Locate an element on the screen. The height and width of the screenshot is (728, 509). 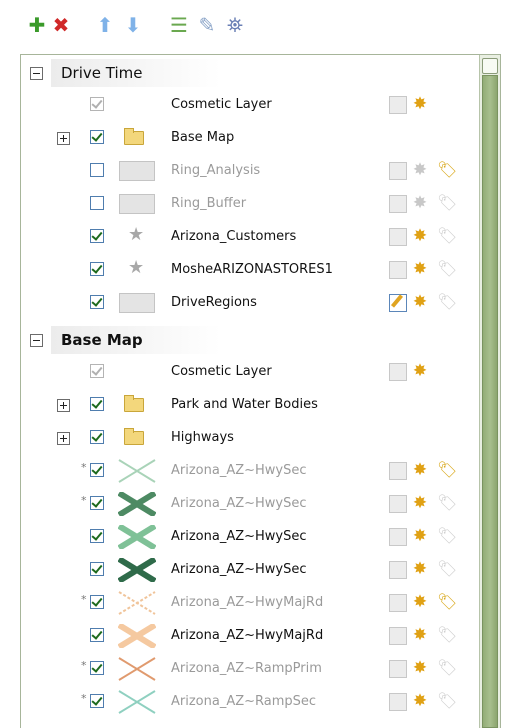
layer-label: Arizona_AZ~HwySec is located at coordinates (239, 503).